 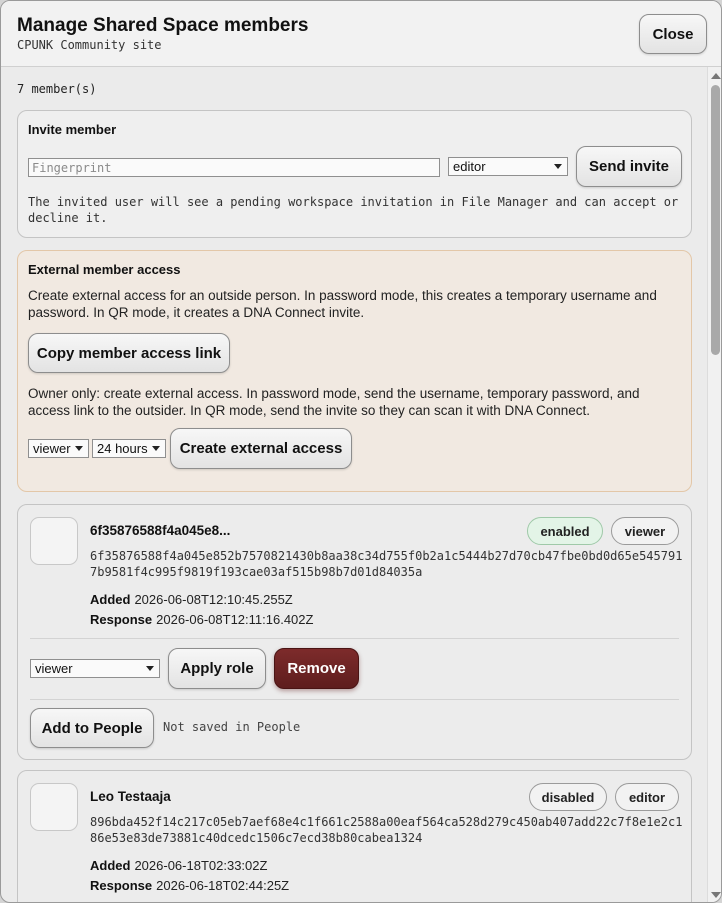 What do you see at coordinates (565, 531) in the screenshot?
I see `status-badge: enabled` at bounding box center [565, 531].